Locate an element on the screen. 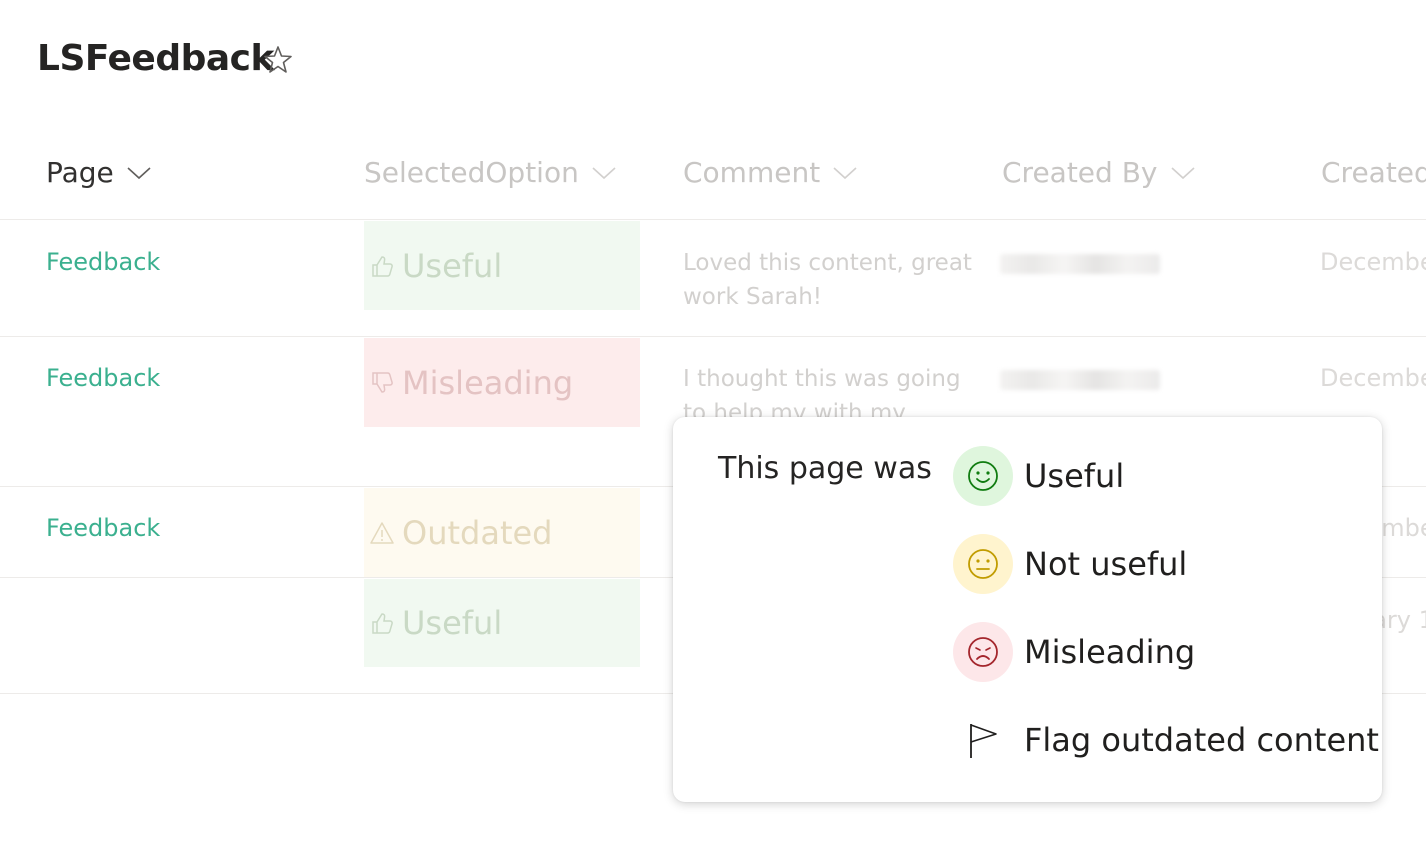 The height and width of the screenshot is (848, 1426). flag-outdated-button: Flag outdated content is located at coordinates (1166, 740).